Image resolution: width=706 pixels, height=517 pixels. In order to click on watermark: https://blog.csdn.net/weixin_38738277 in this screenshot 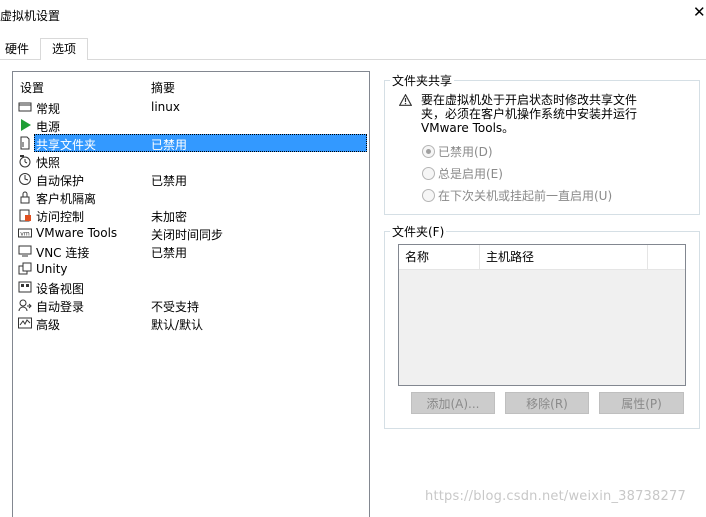, I will do `click(555, 496)`.